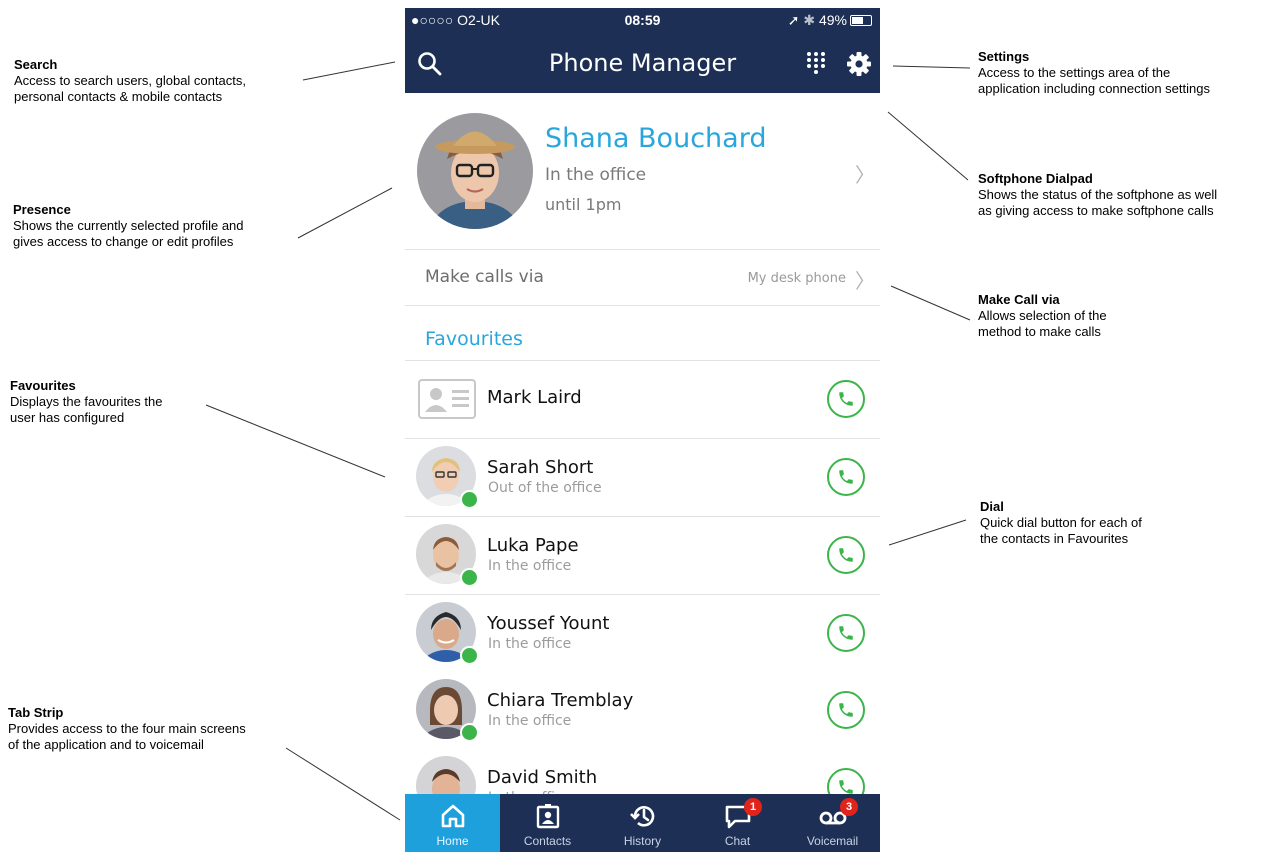 The width and height of the screenshot is (1277, 852). Describe the element at coordinates (642, 816) in the screenshot. I see `history-icon` at that location.